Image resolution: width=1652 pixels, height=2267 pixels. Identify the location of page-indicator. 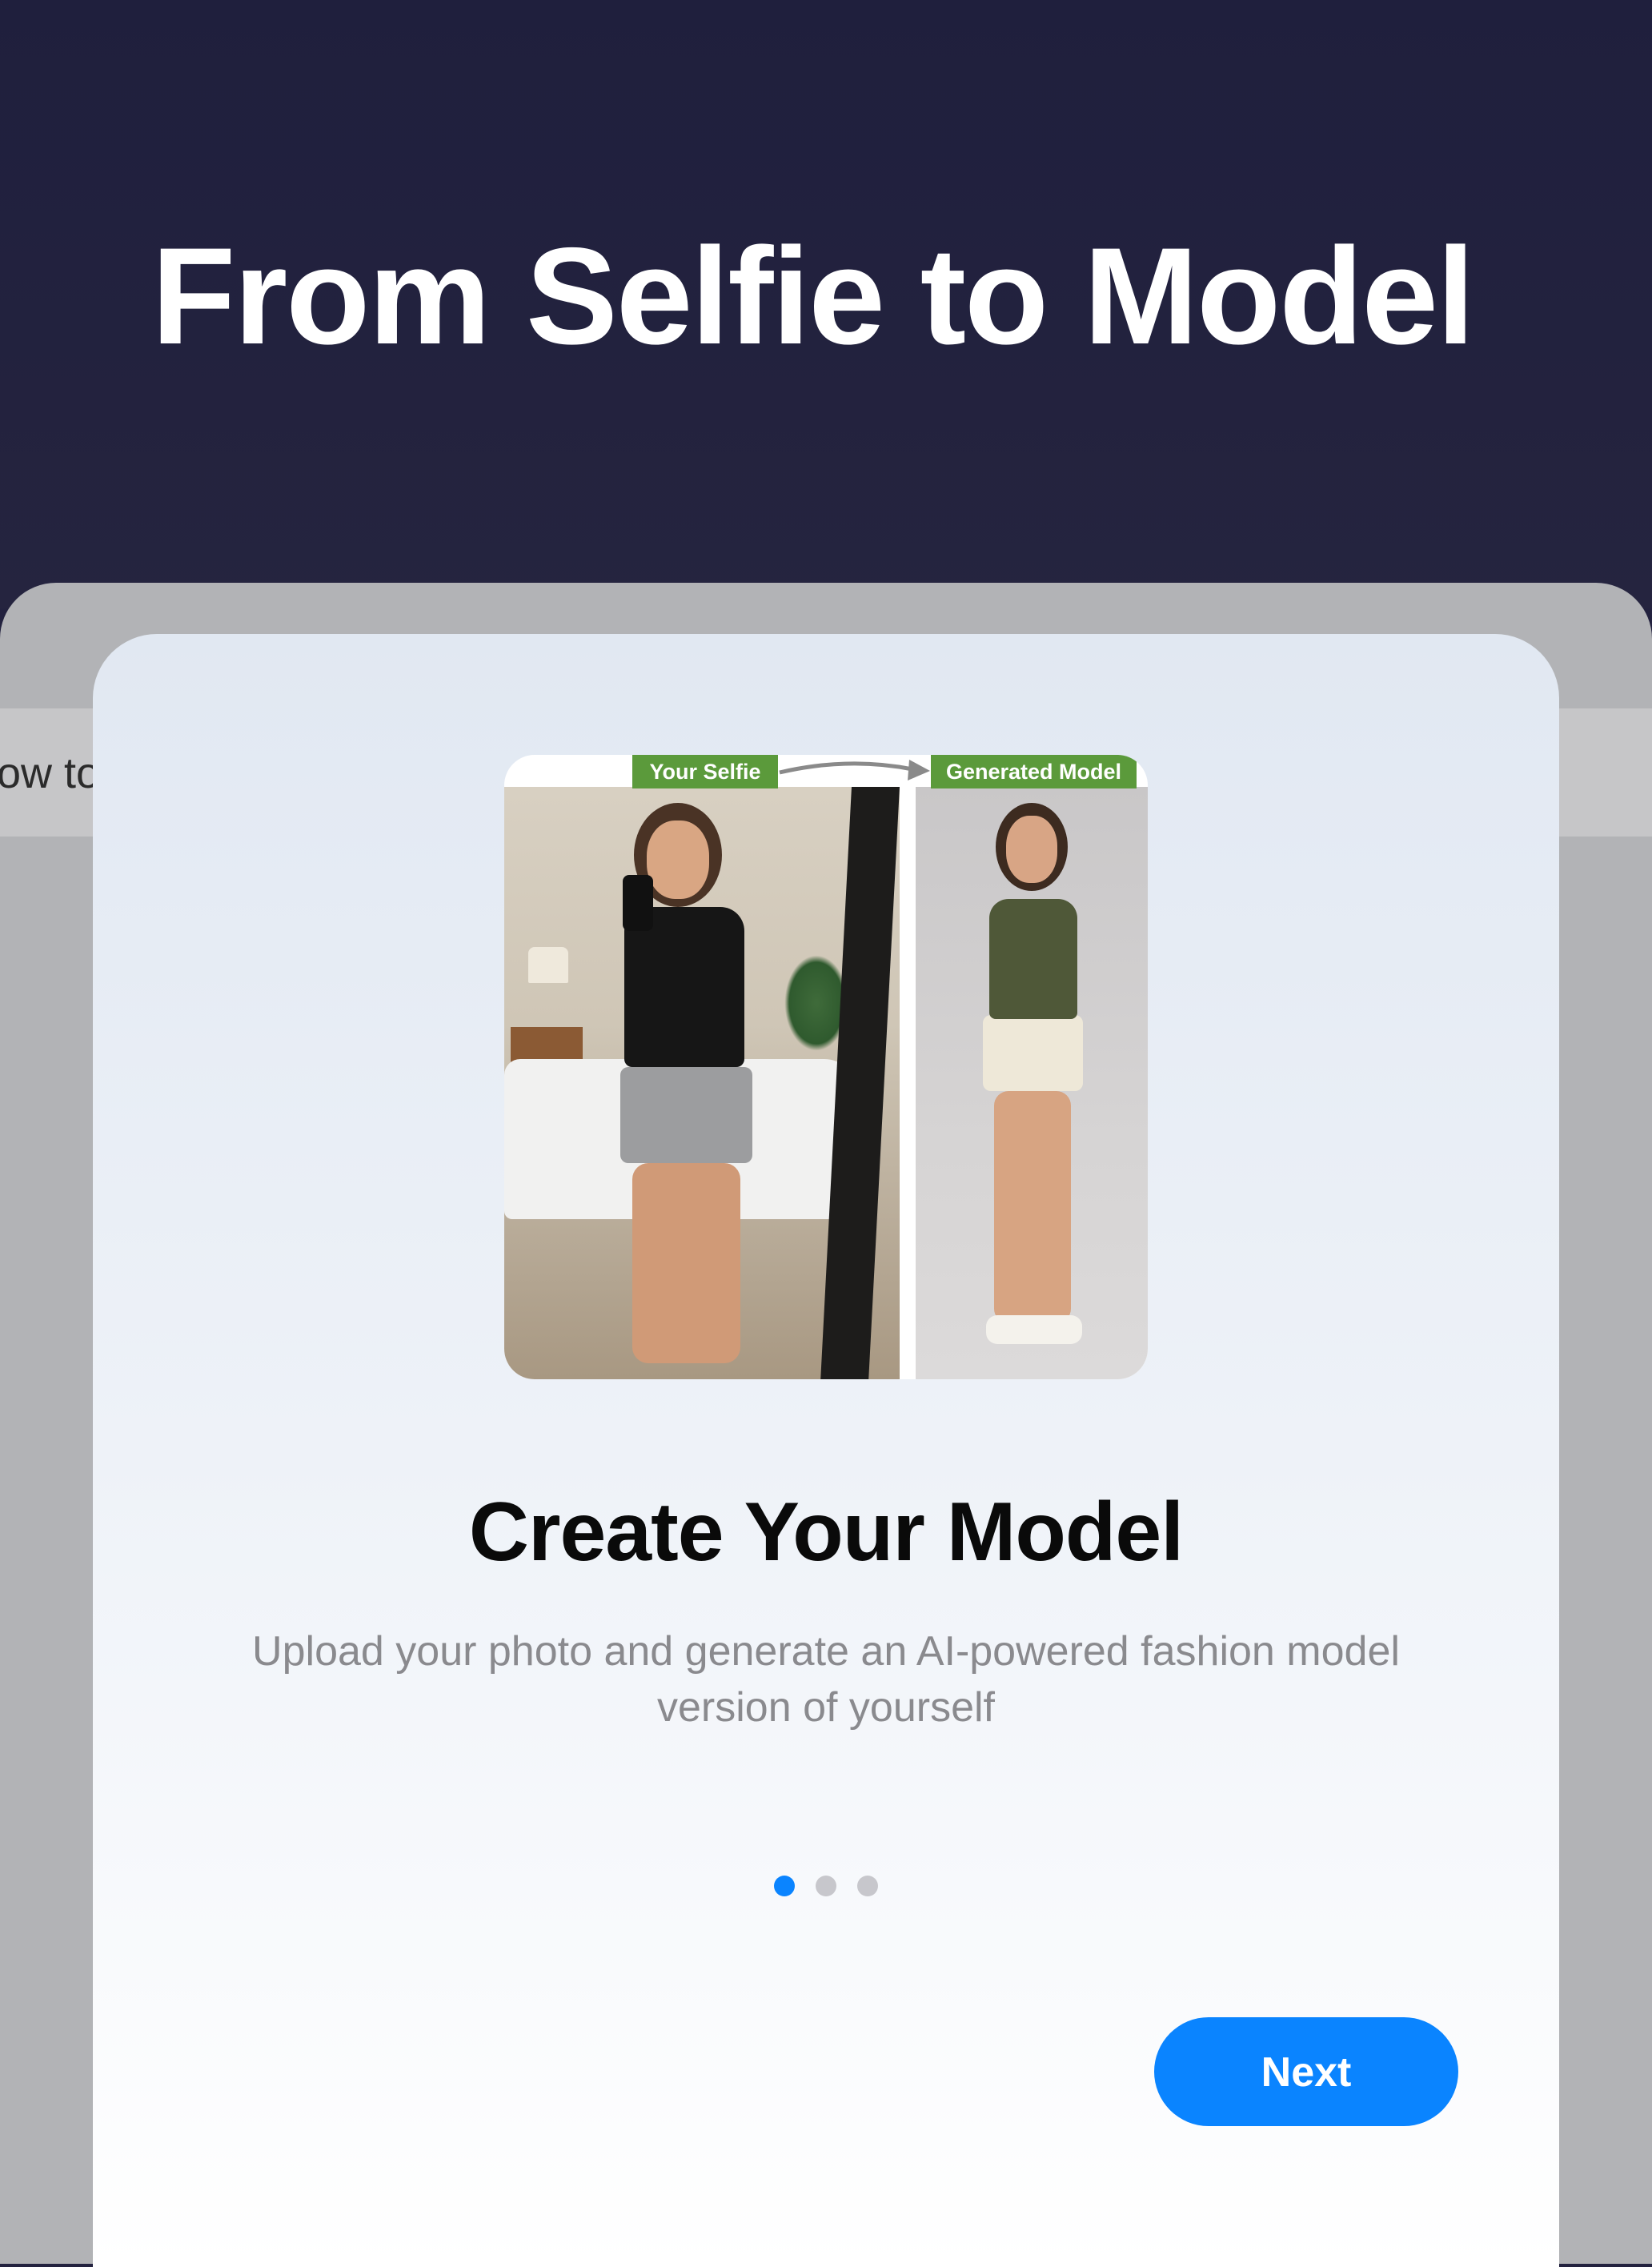
(826, 1888).